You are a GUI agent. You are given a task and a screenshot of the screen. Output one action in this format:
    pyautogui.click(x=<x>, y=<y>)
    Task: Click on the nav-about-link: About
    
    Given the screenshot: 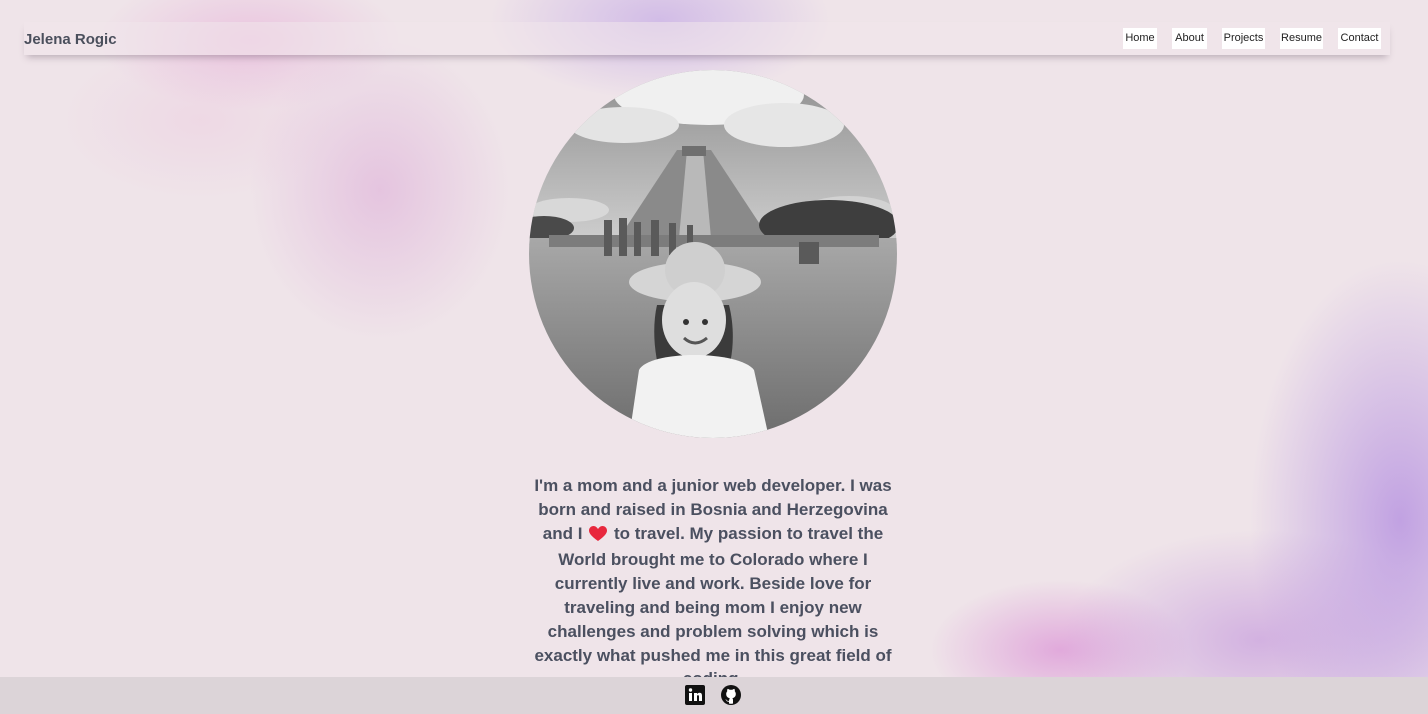 What is the action you would take?
    pyautogui.click(x=1189, y=38)
    